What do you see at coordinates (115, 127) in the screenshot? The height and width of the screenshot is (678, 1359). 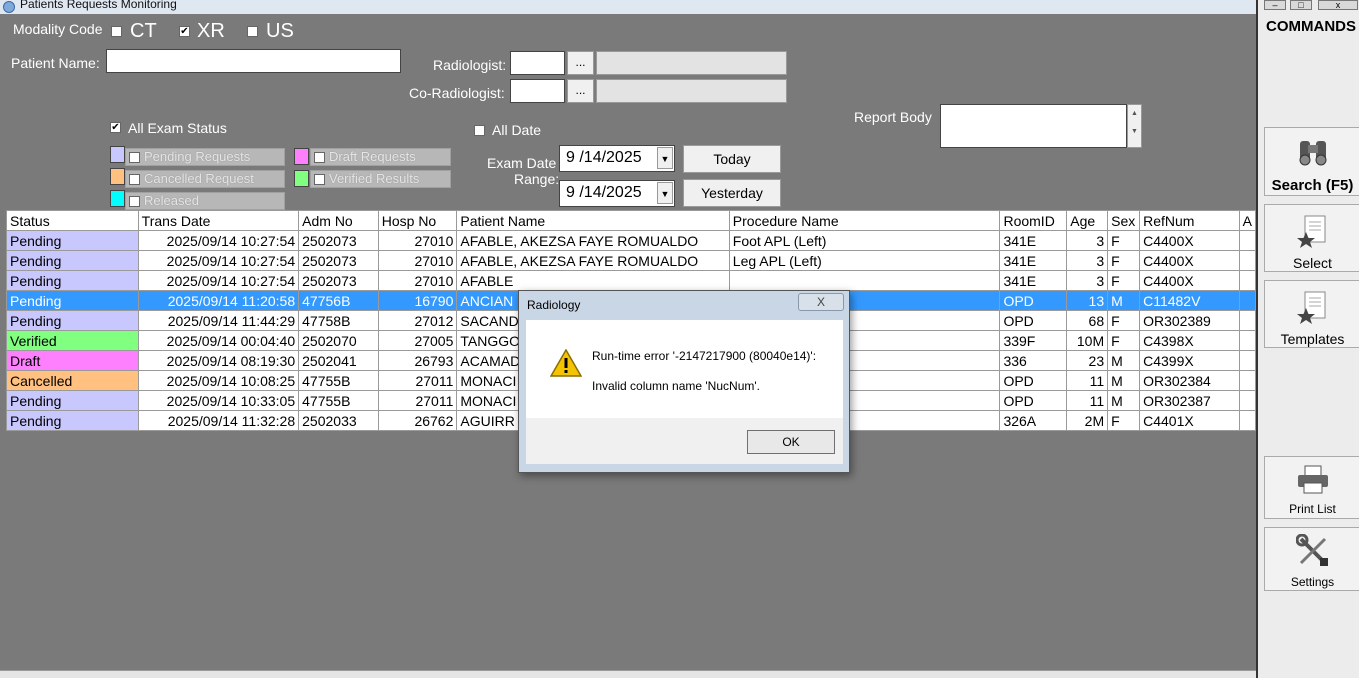 I see `all-exam-status-checkbox: ✔` at bounding box center [115, 127].